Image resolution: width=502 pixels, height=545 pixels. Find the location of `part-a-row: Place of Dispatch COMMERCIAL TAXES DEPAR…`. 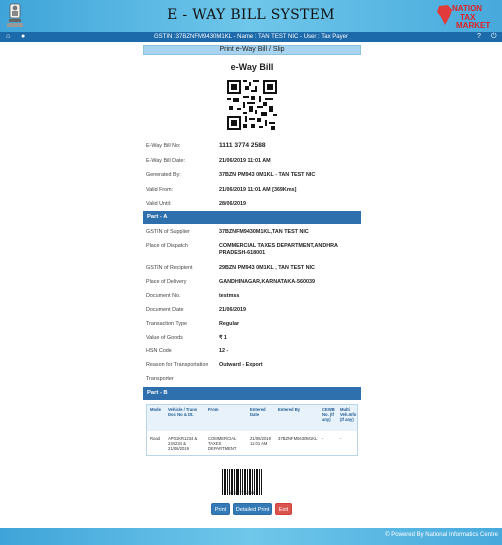

part-a-row: Place of Dispatch COMMERCIAL TAXES DEPAR… is located at coordinates (252, 250).